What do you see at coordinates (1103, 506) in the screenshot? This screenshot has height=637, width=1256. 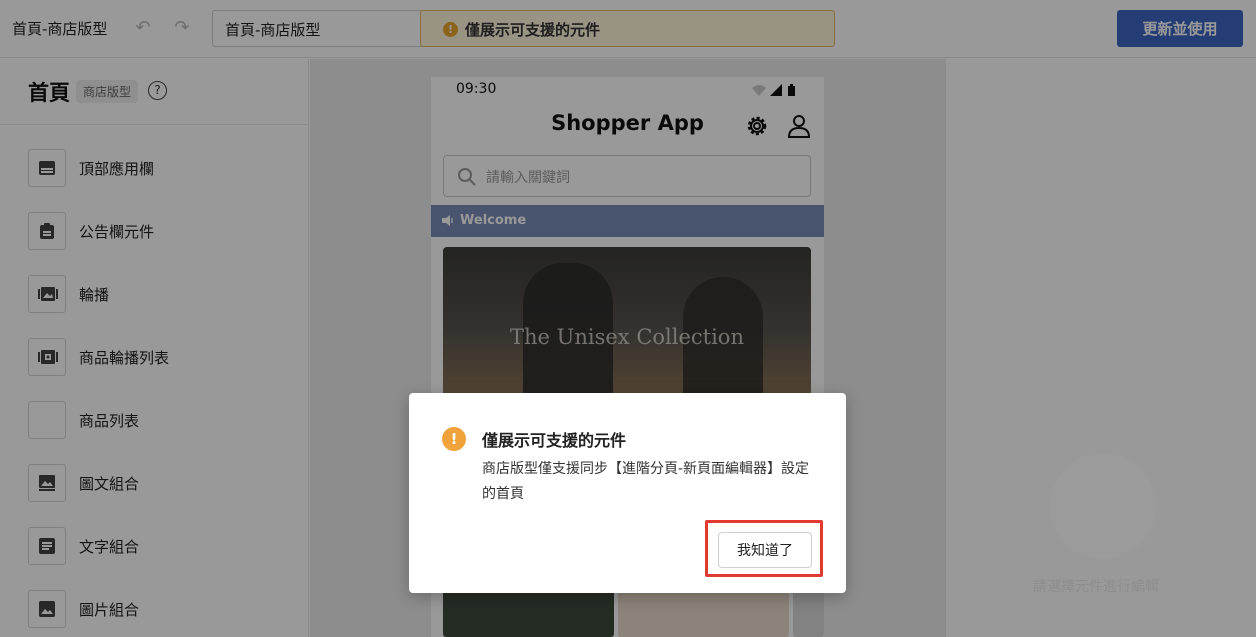 I see `empty-placeholder-icon` at bounding box center [1103, 506].